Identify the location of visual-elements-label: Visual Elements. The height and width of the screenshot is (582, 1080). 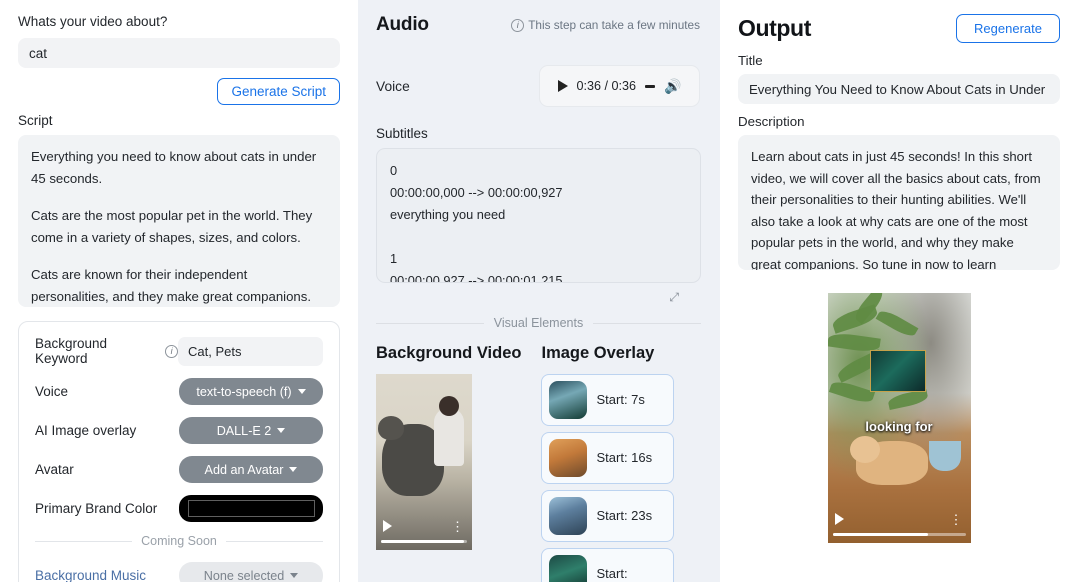
(538, 323).